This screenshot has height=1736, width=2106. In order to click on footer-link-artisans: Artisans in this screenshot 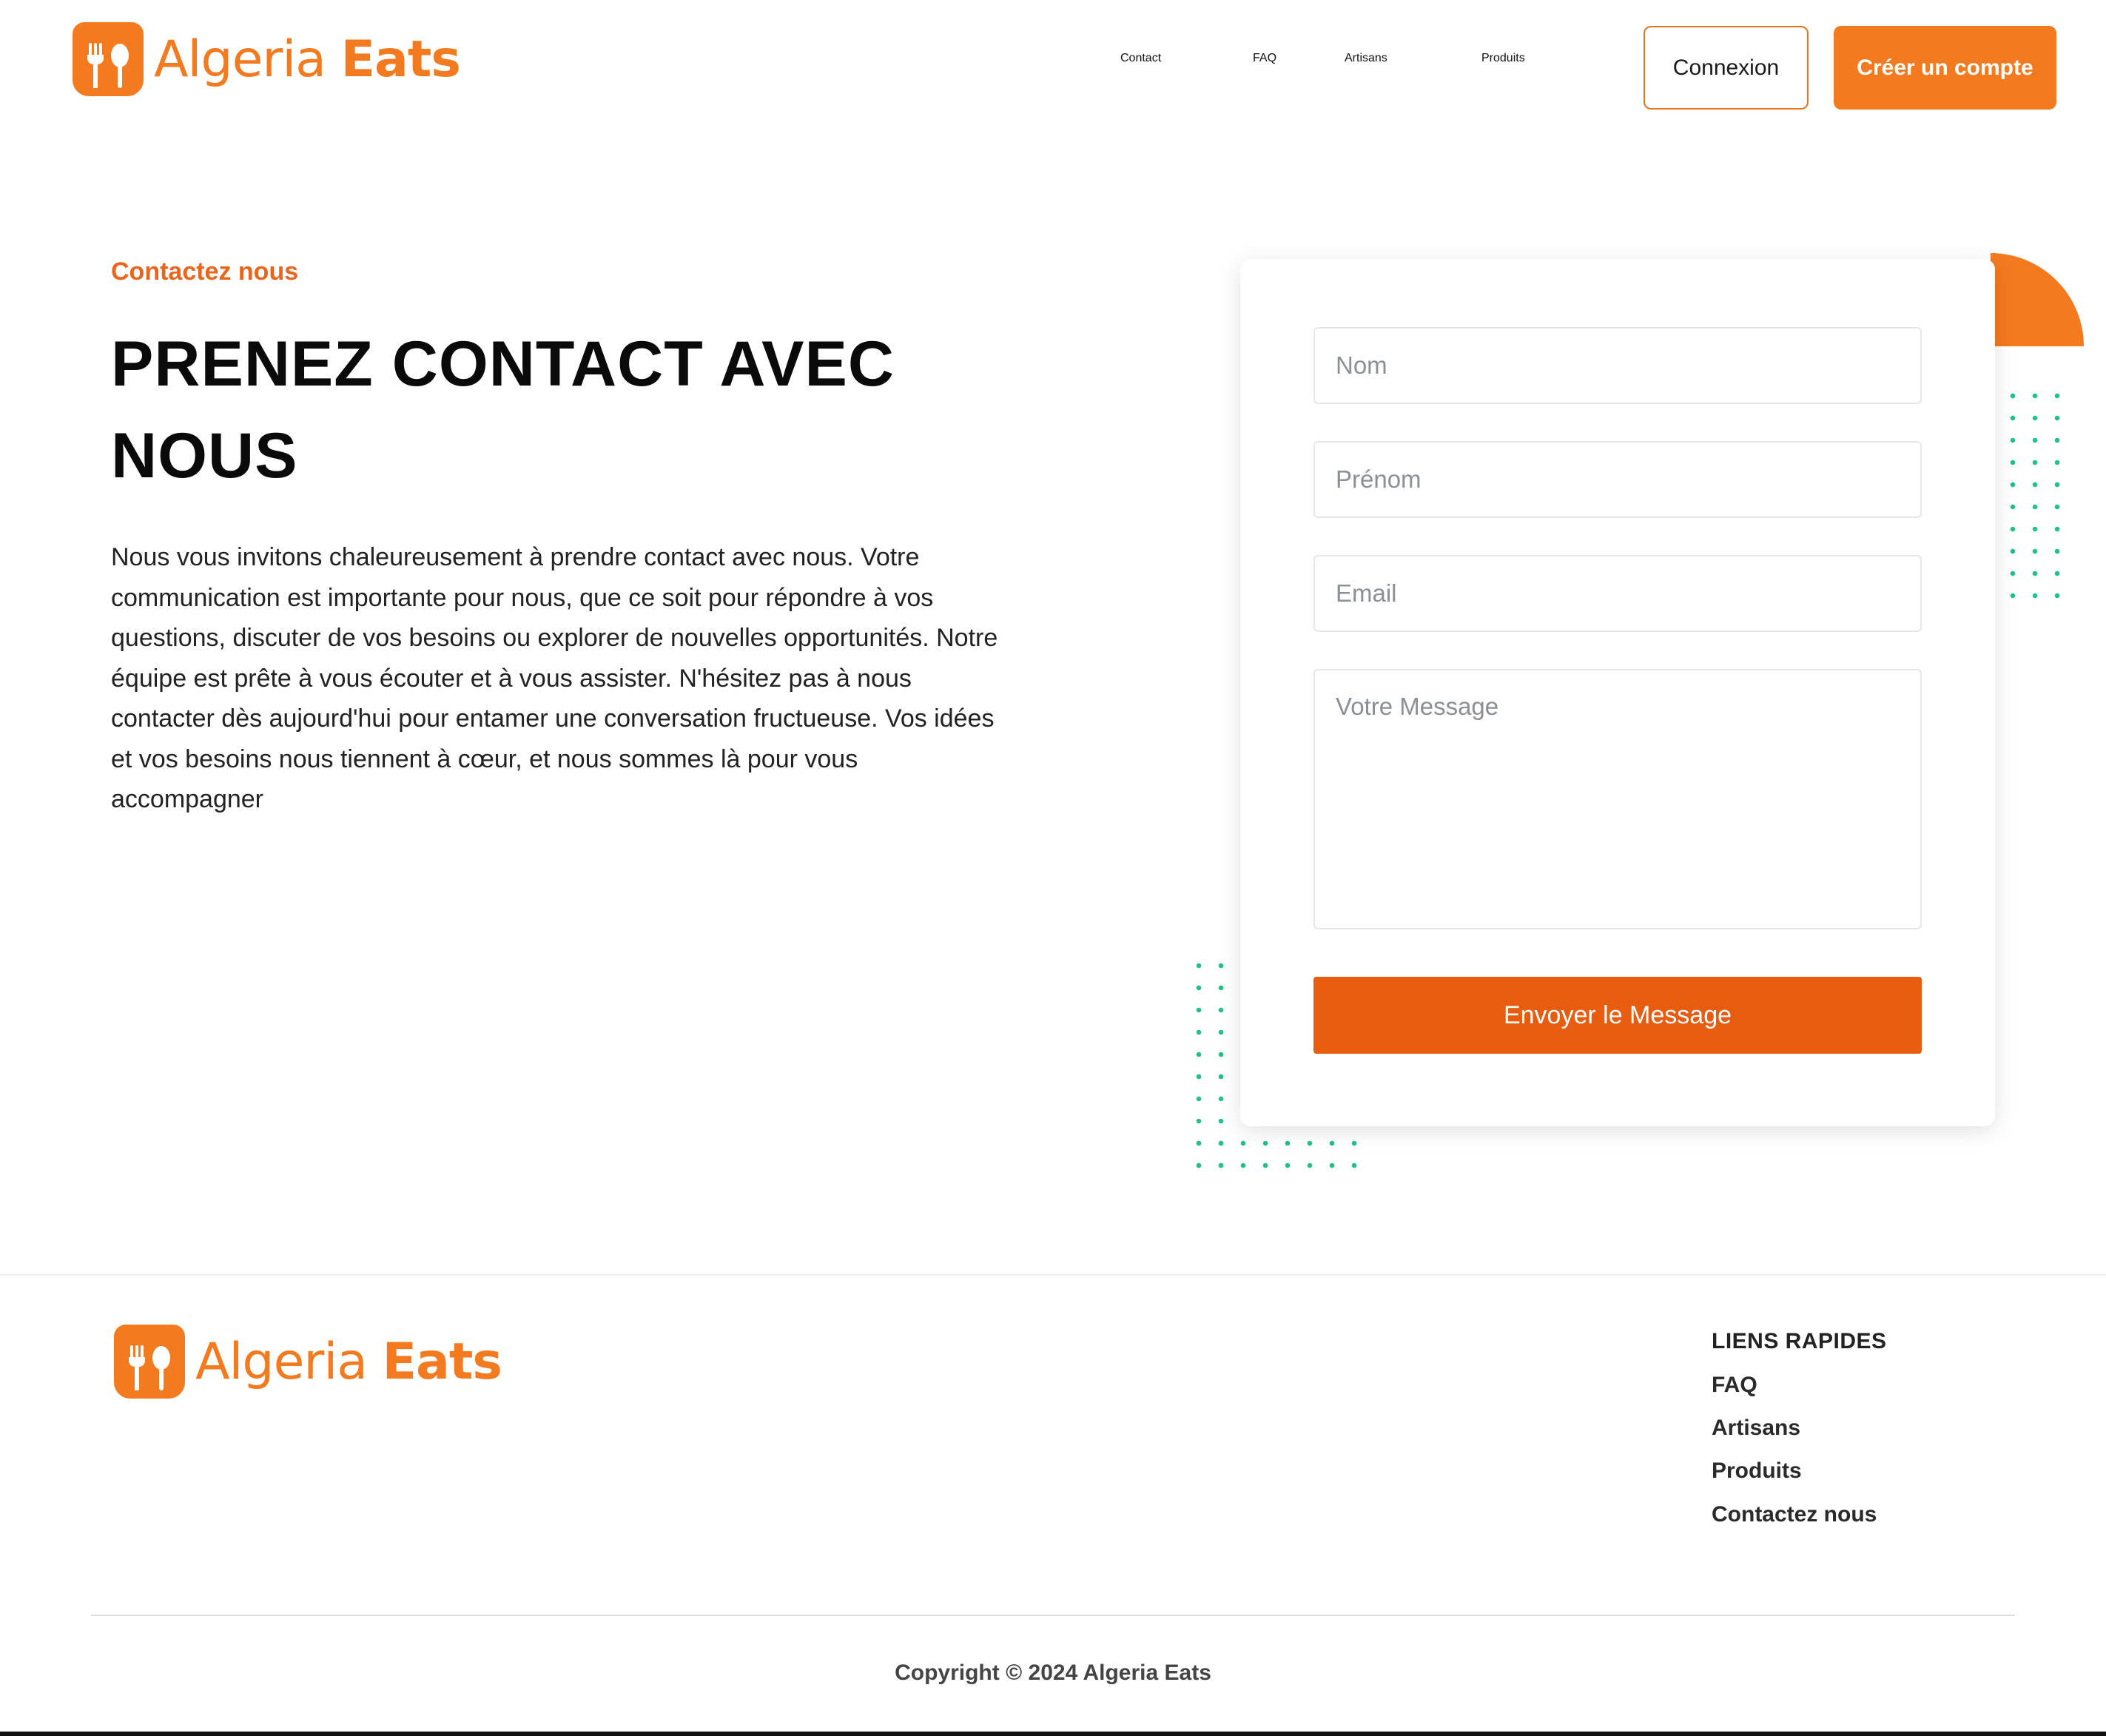, I will do `click(1756, 1429)`.